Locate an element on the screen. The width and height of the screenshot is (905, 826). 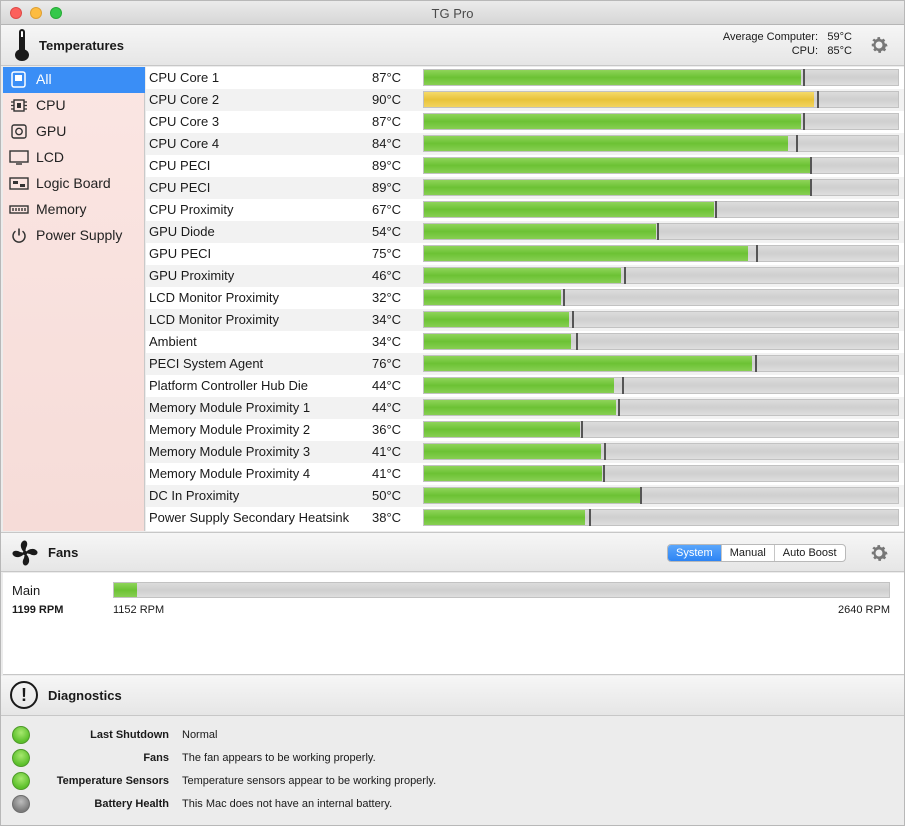
sensor-row: PECI System Agent 76°C is located at coordinates (525, 364).